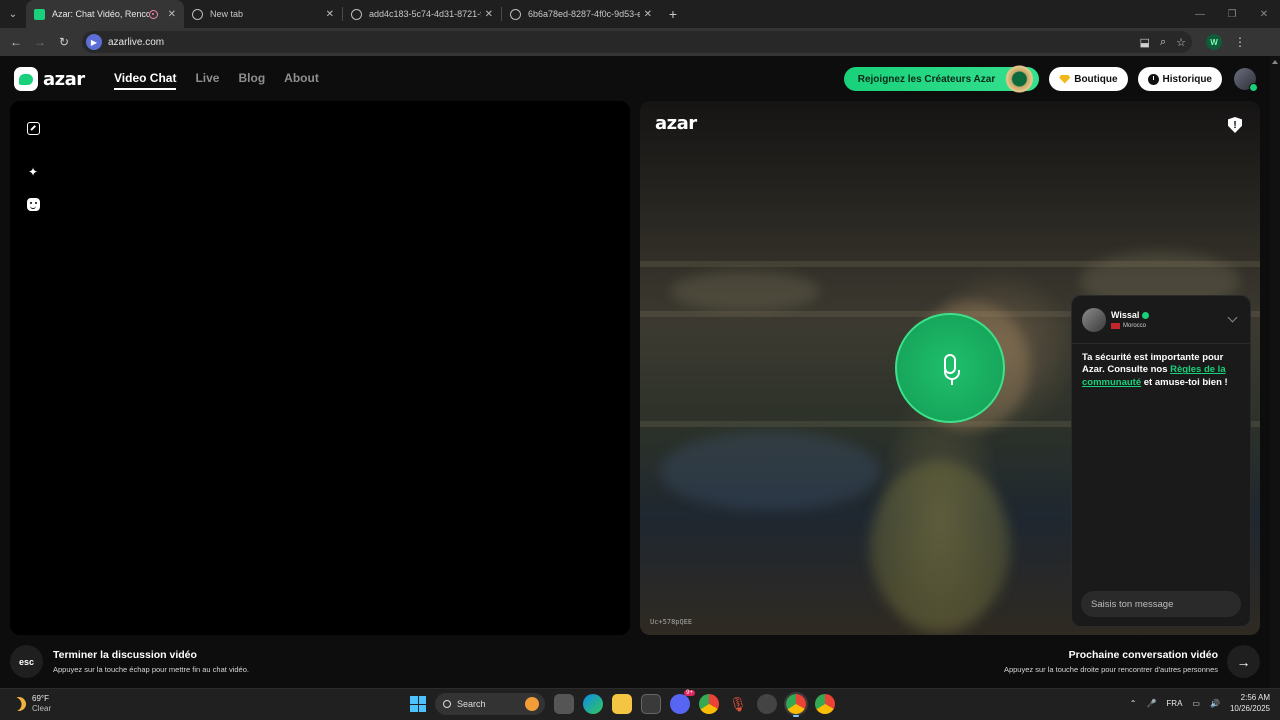  What do you see at coordinates (1023, 79) in the screenshot?
I see `creator-illustration-icon` at bounding box center [1023, 79].